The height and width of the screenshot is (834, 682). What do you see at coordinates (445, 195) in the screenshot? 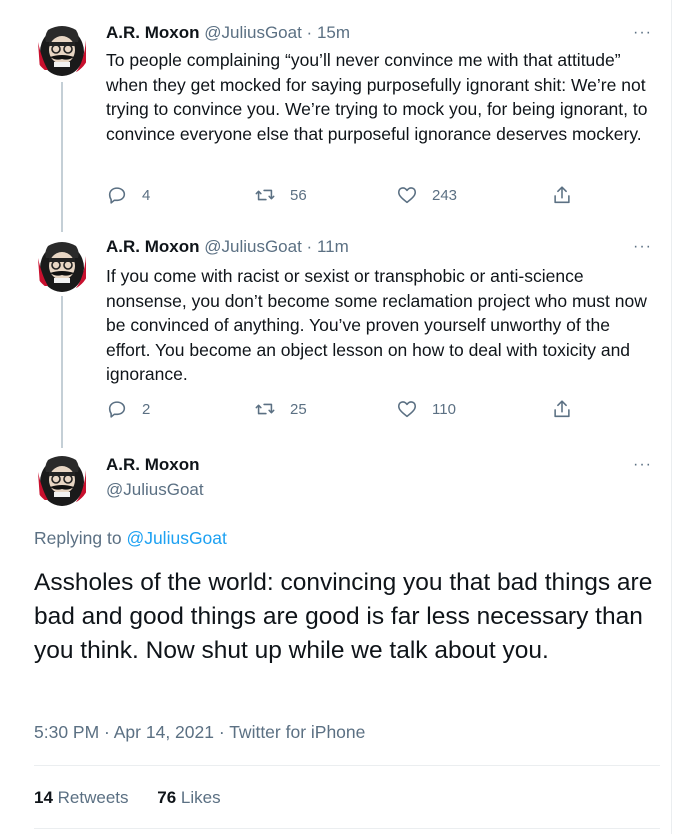
I see `like-count: 243` at bounding box center [445, 195].